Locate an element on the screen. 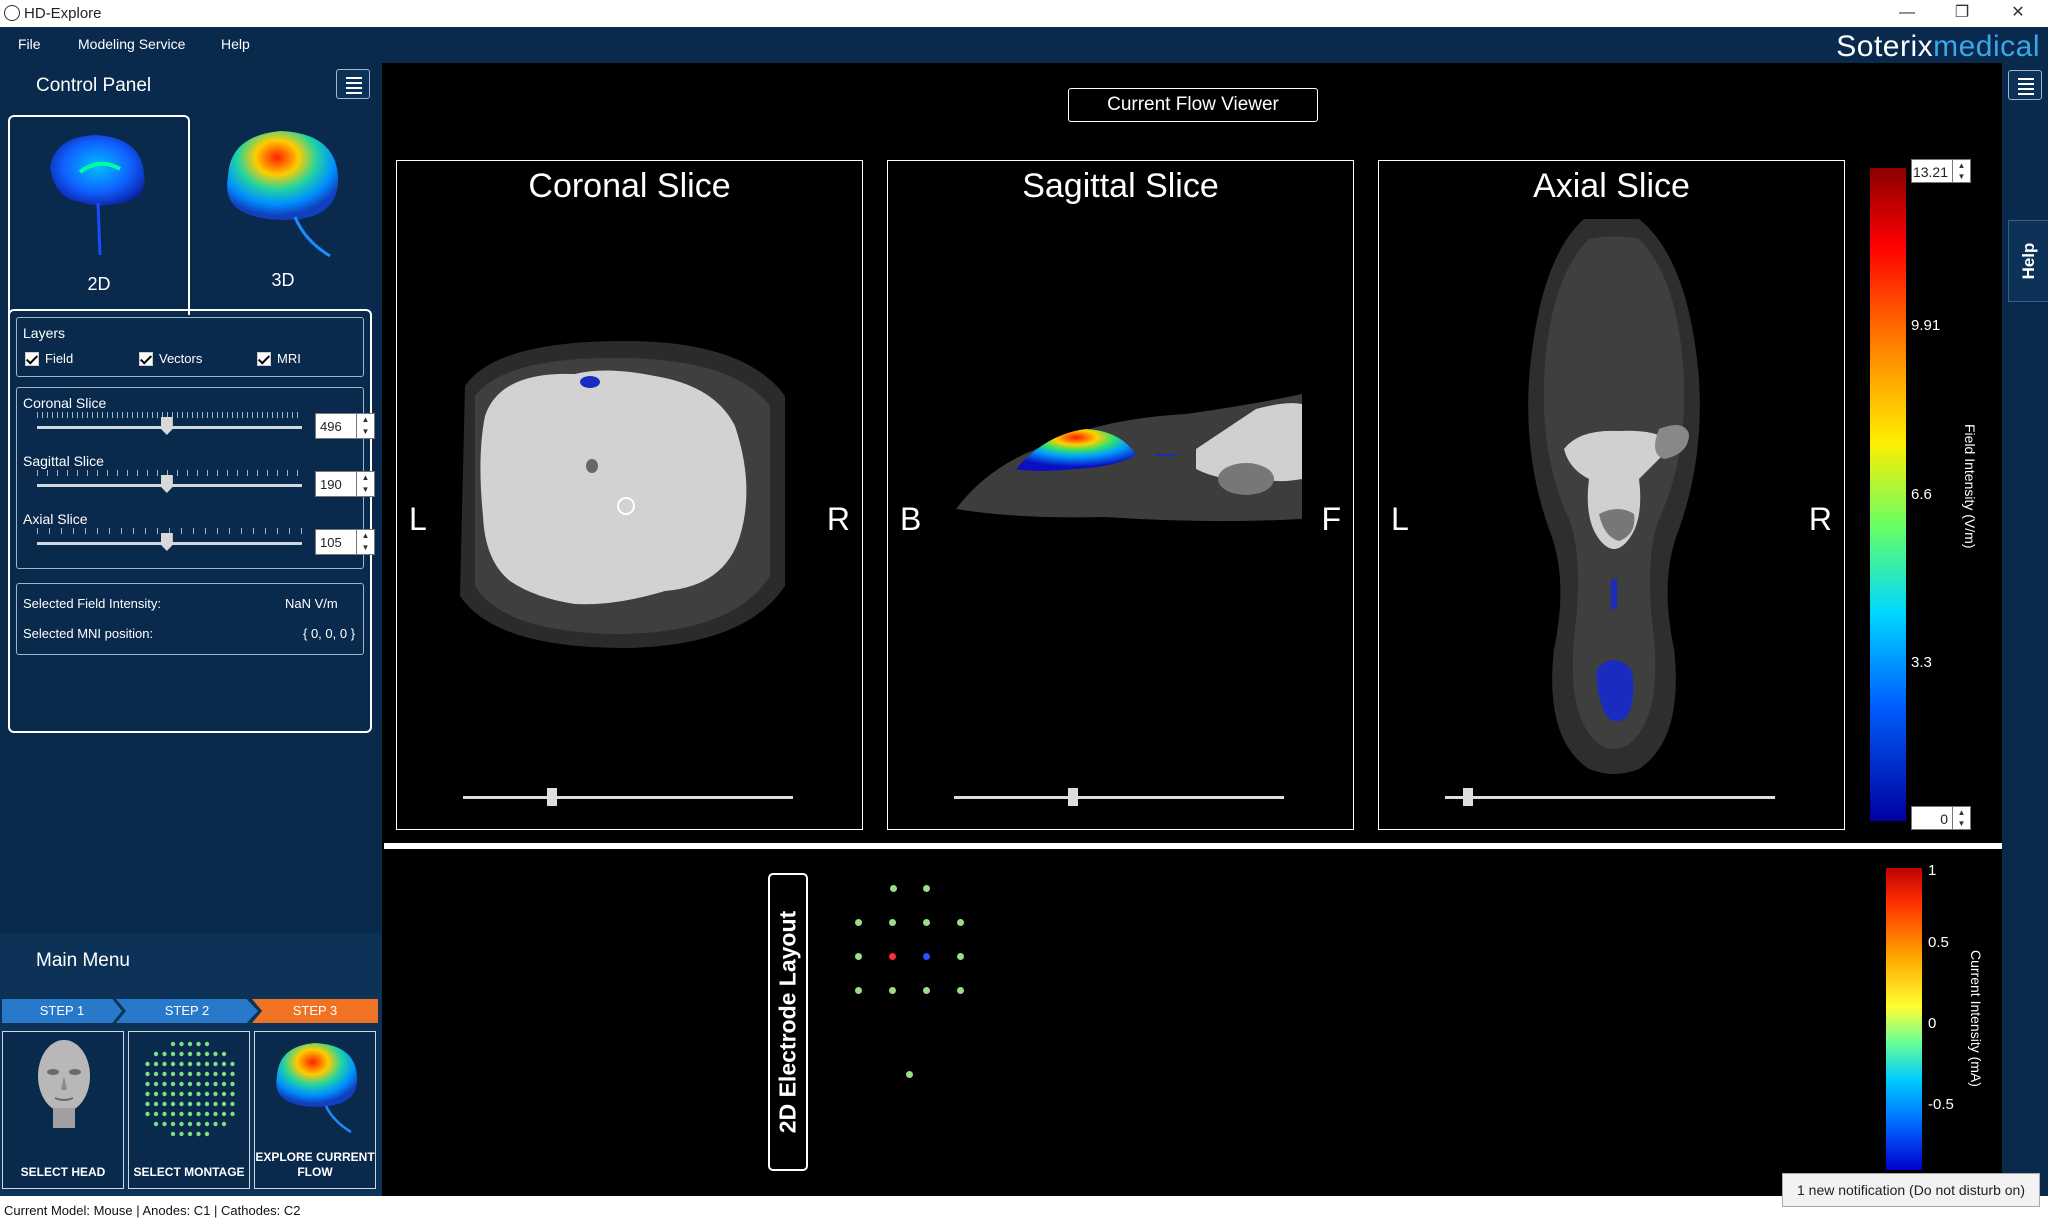  axial-slider-thumb is located at coordinates (166, 542).